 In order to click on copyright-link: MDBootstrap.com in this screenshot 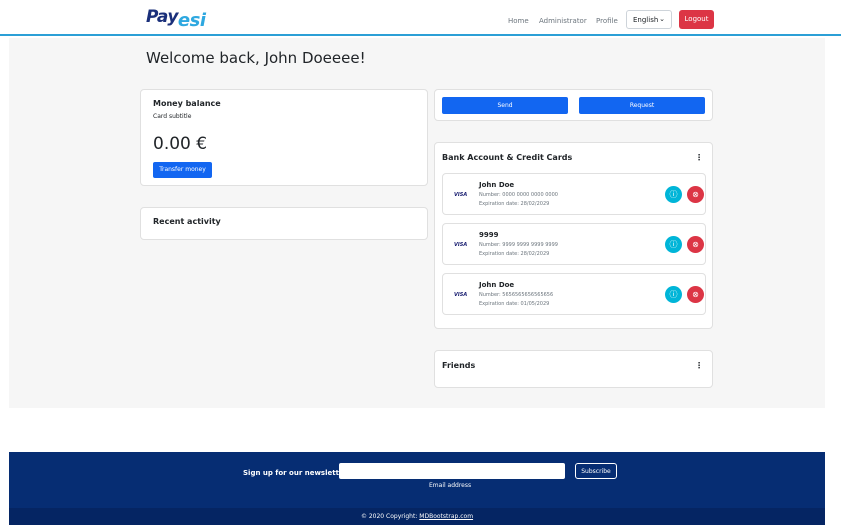, I will do `click(446, 516)`.